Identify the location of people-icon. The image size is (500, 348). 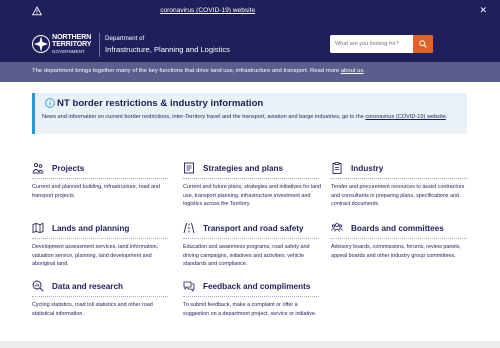
(38, 168).